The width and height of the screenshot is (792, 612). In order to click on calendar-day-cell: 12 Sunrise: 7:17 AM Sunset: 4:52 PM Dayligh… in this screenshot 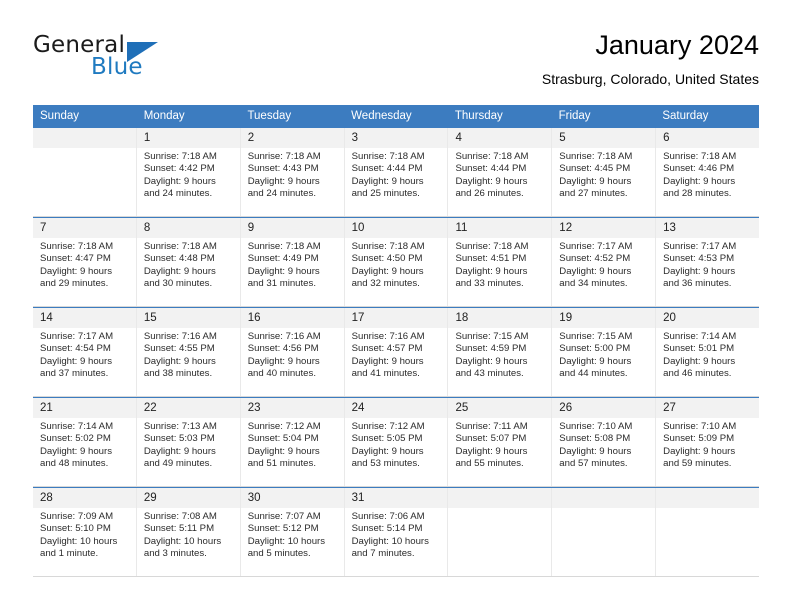, I will do `click(604, 262)`.